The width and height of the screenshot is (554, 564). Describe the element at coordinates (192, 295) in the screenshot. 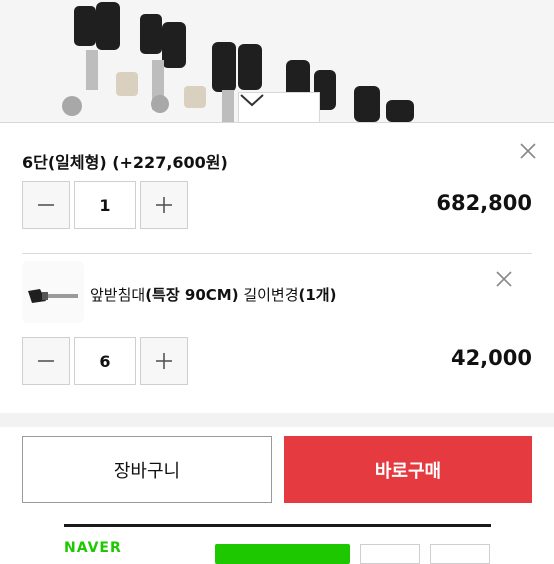

I see `option-title-spec: (특장 90CM)` at that location.